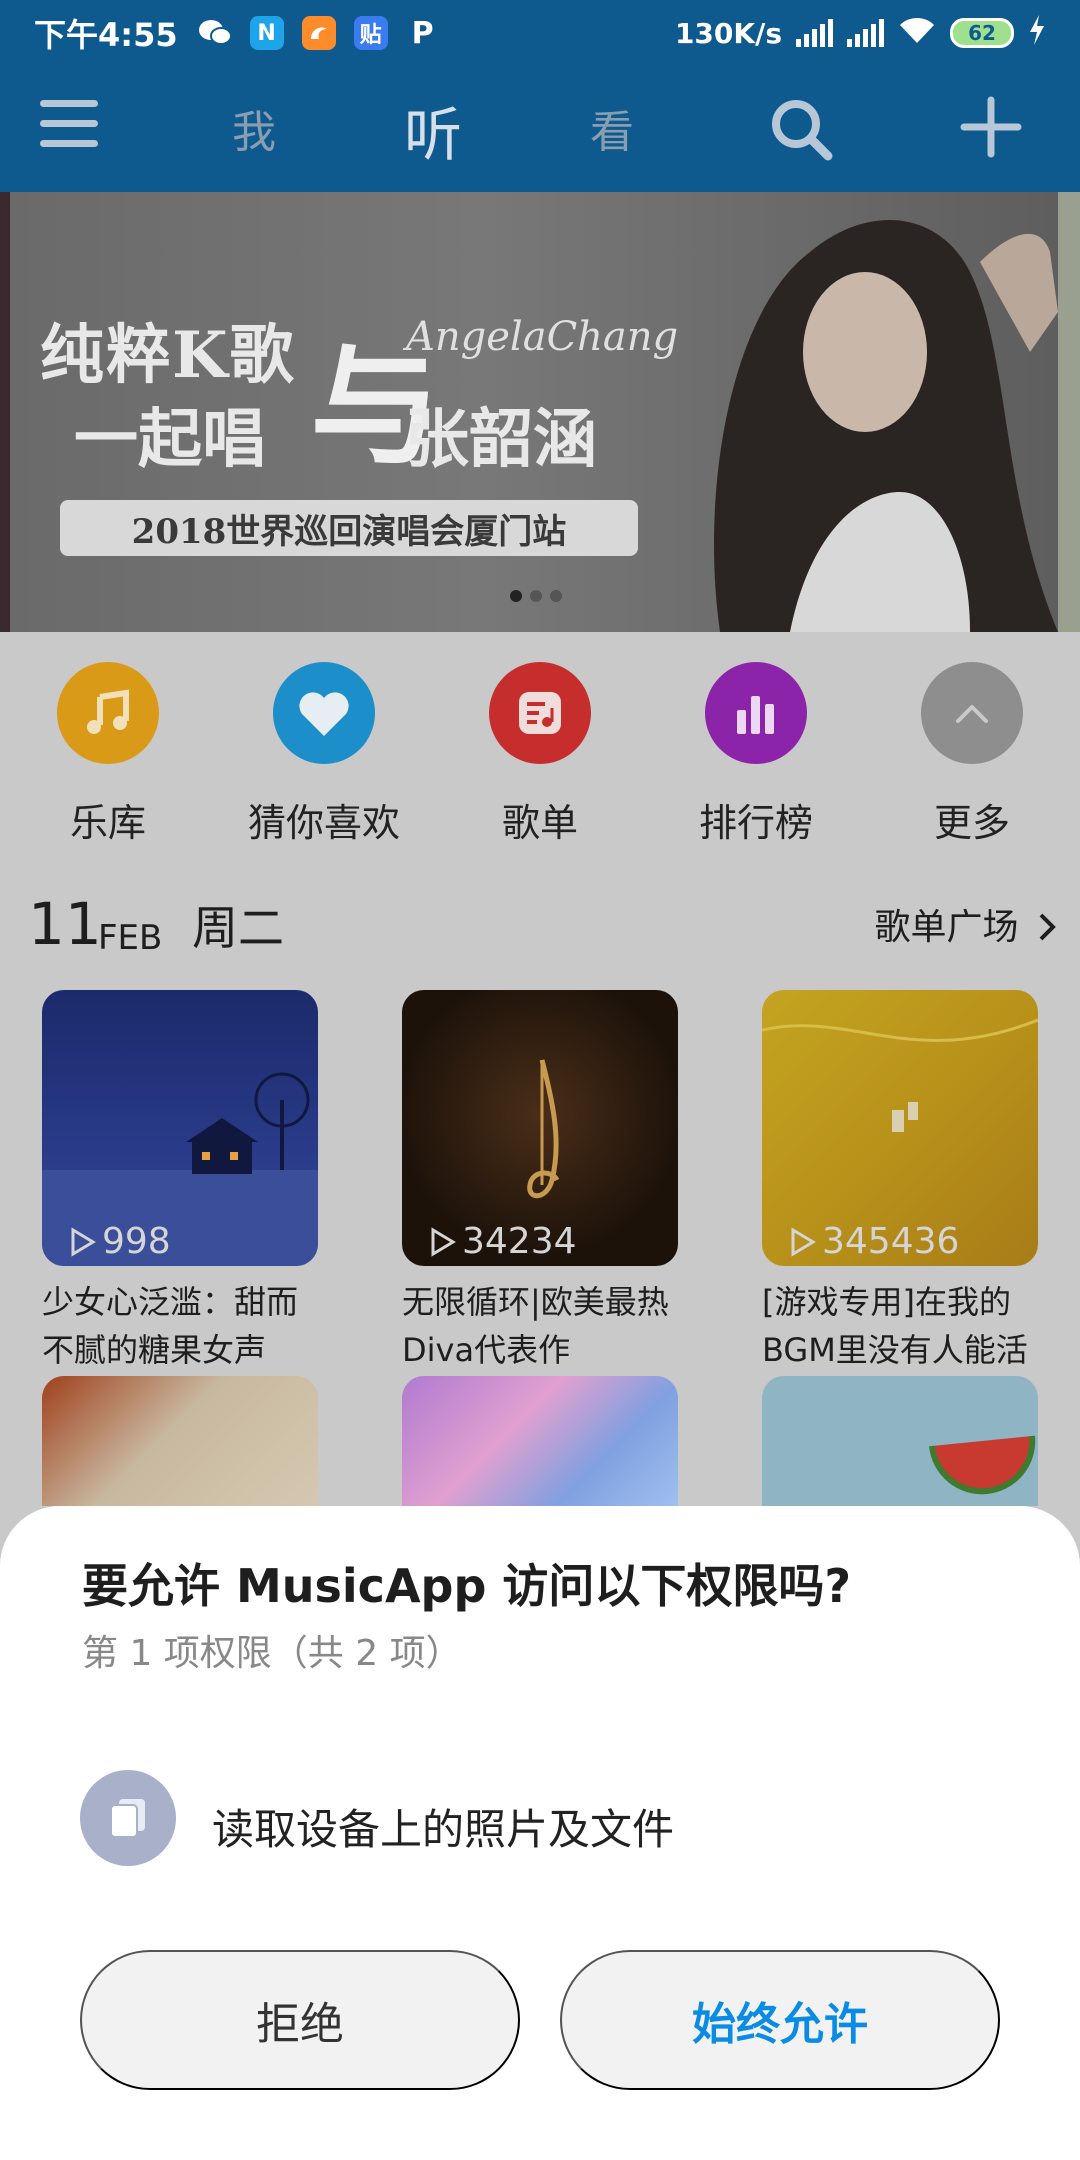 The height and width of the screenshot is (2160, 1080). Describe the element at coordinates (5, 412) in the screenshot. I see `banner-prev-edge` at that location.